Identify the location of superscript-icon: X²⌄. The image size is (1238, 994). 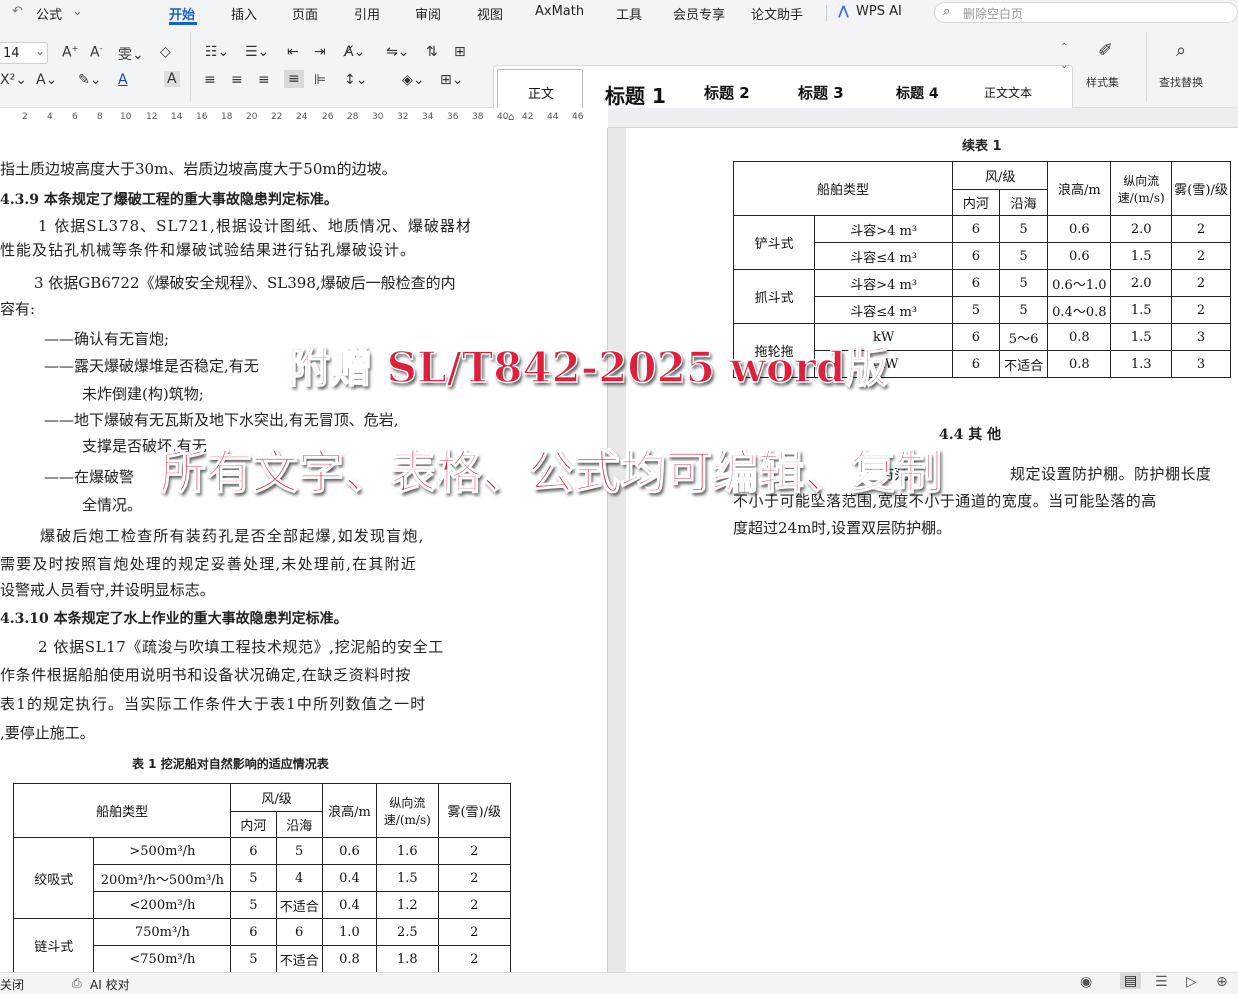
(13, 80).